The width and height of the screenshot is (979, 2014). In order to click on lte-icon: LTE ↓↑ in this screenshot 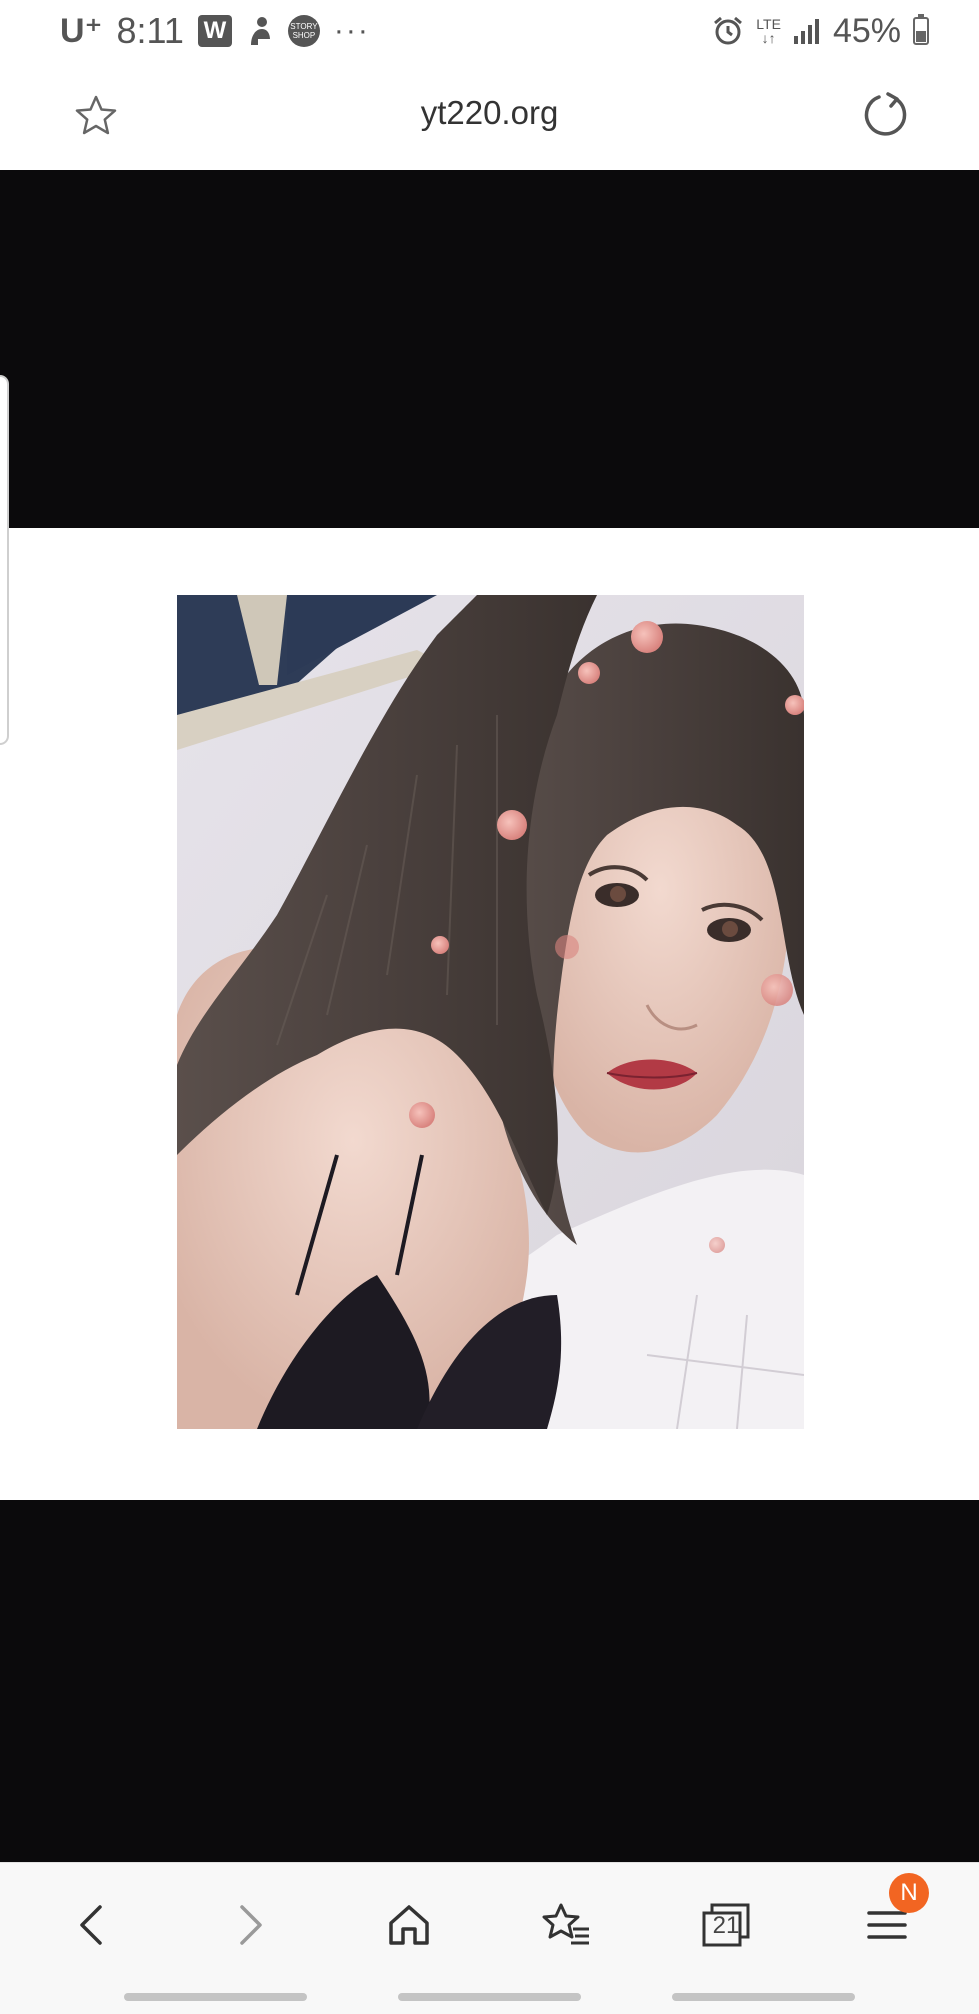, I will do `click(768, 31)`.